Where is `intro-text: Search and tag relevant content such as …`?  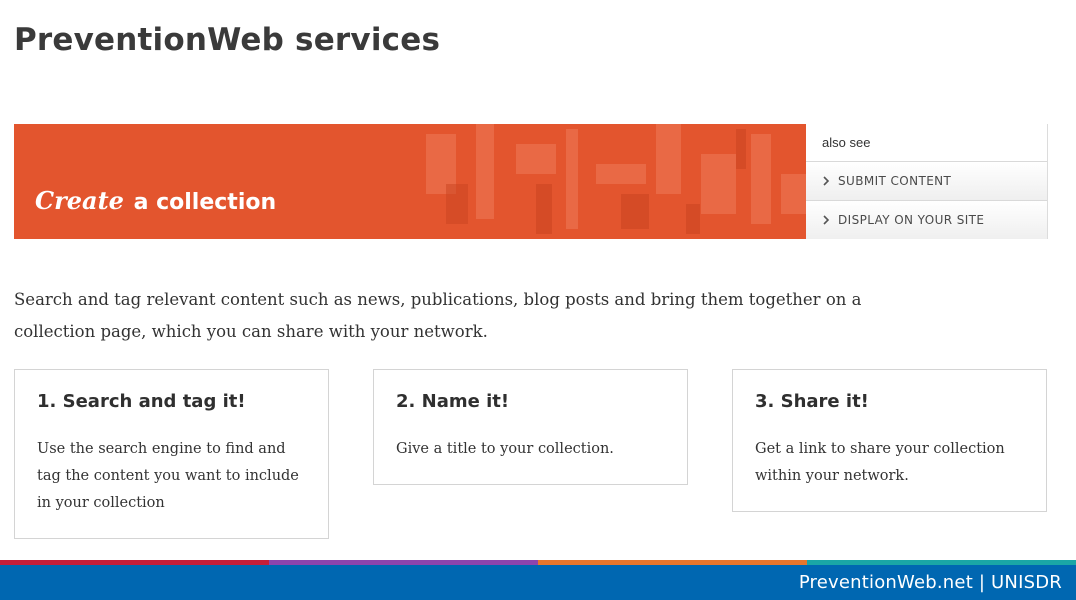 intro-text: Search and tag relevant content such as … is located at coordinates (438, 315).